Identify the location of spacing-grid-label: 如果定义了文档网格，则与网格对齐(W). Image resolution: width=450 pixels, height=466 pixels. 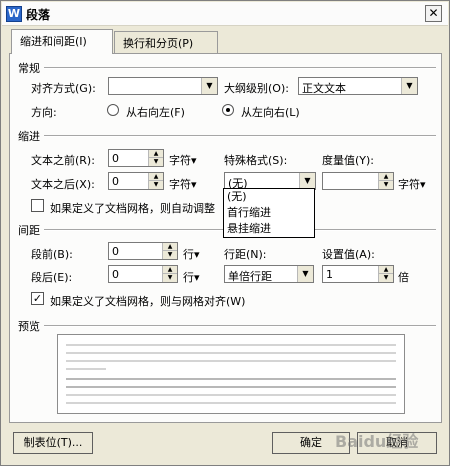
(148, 301).